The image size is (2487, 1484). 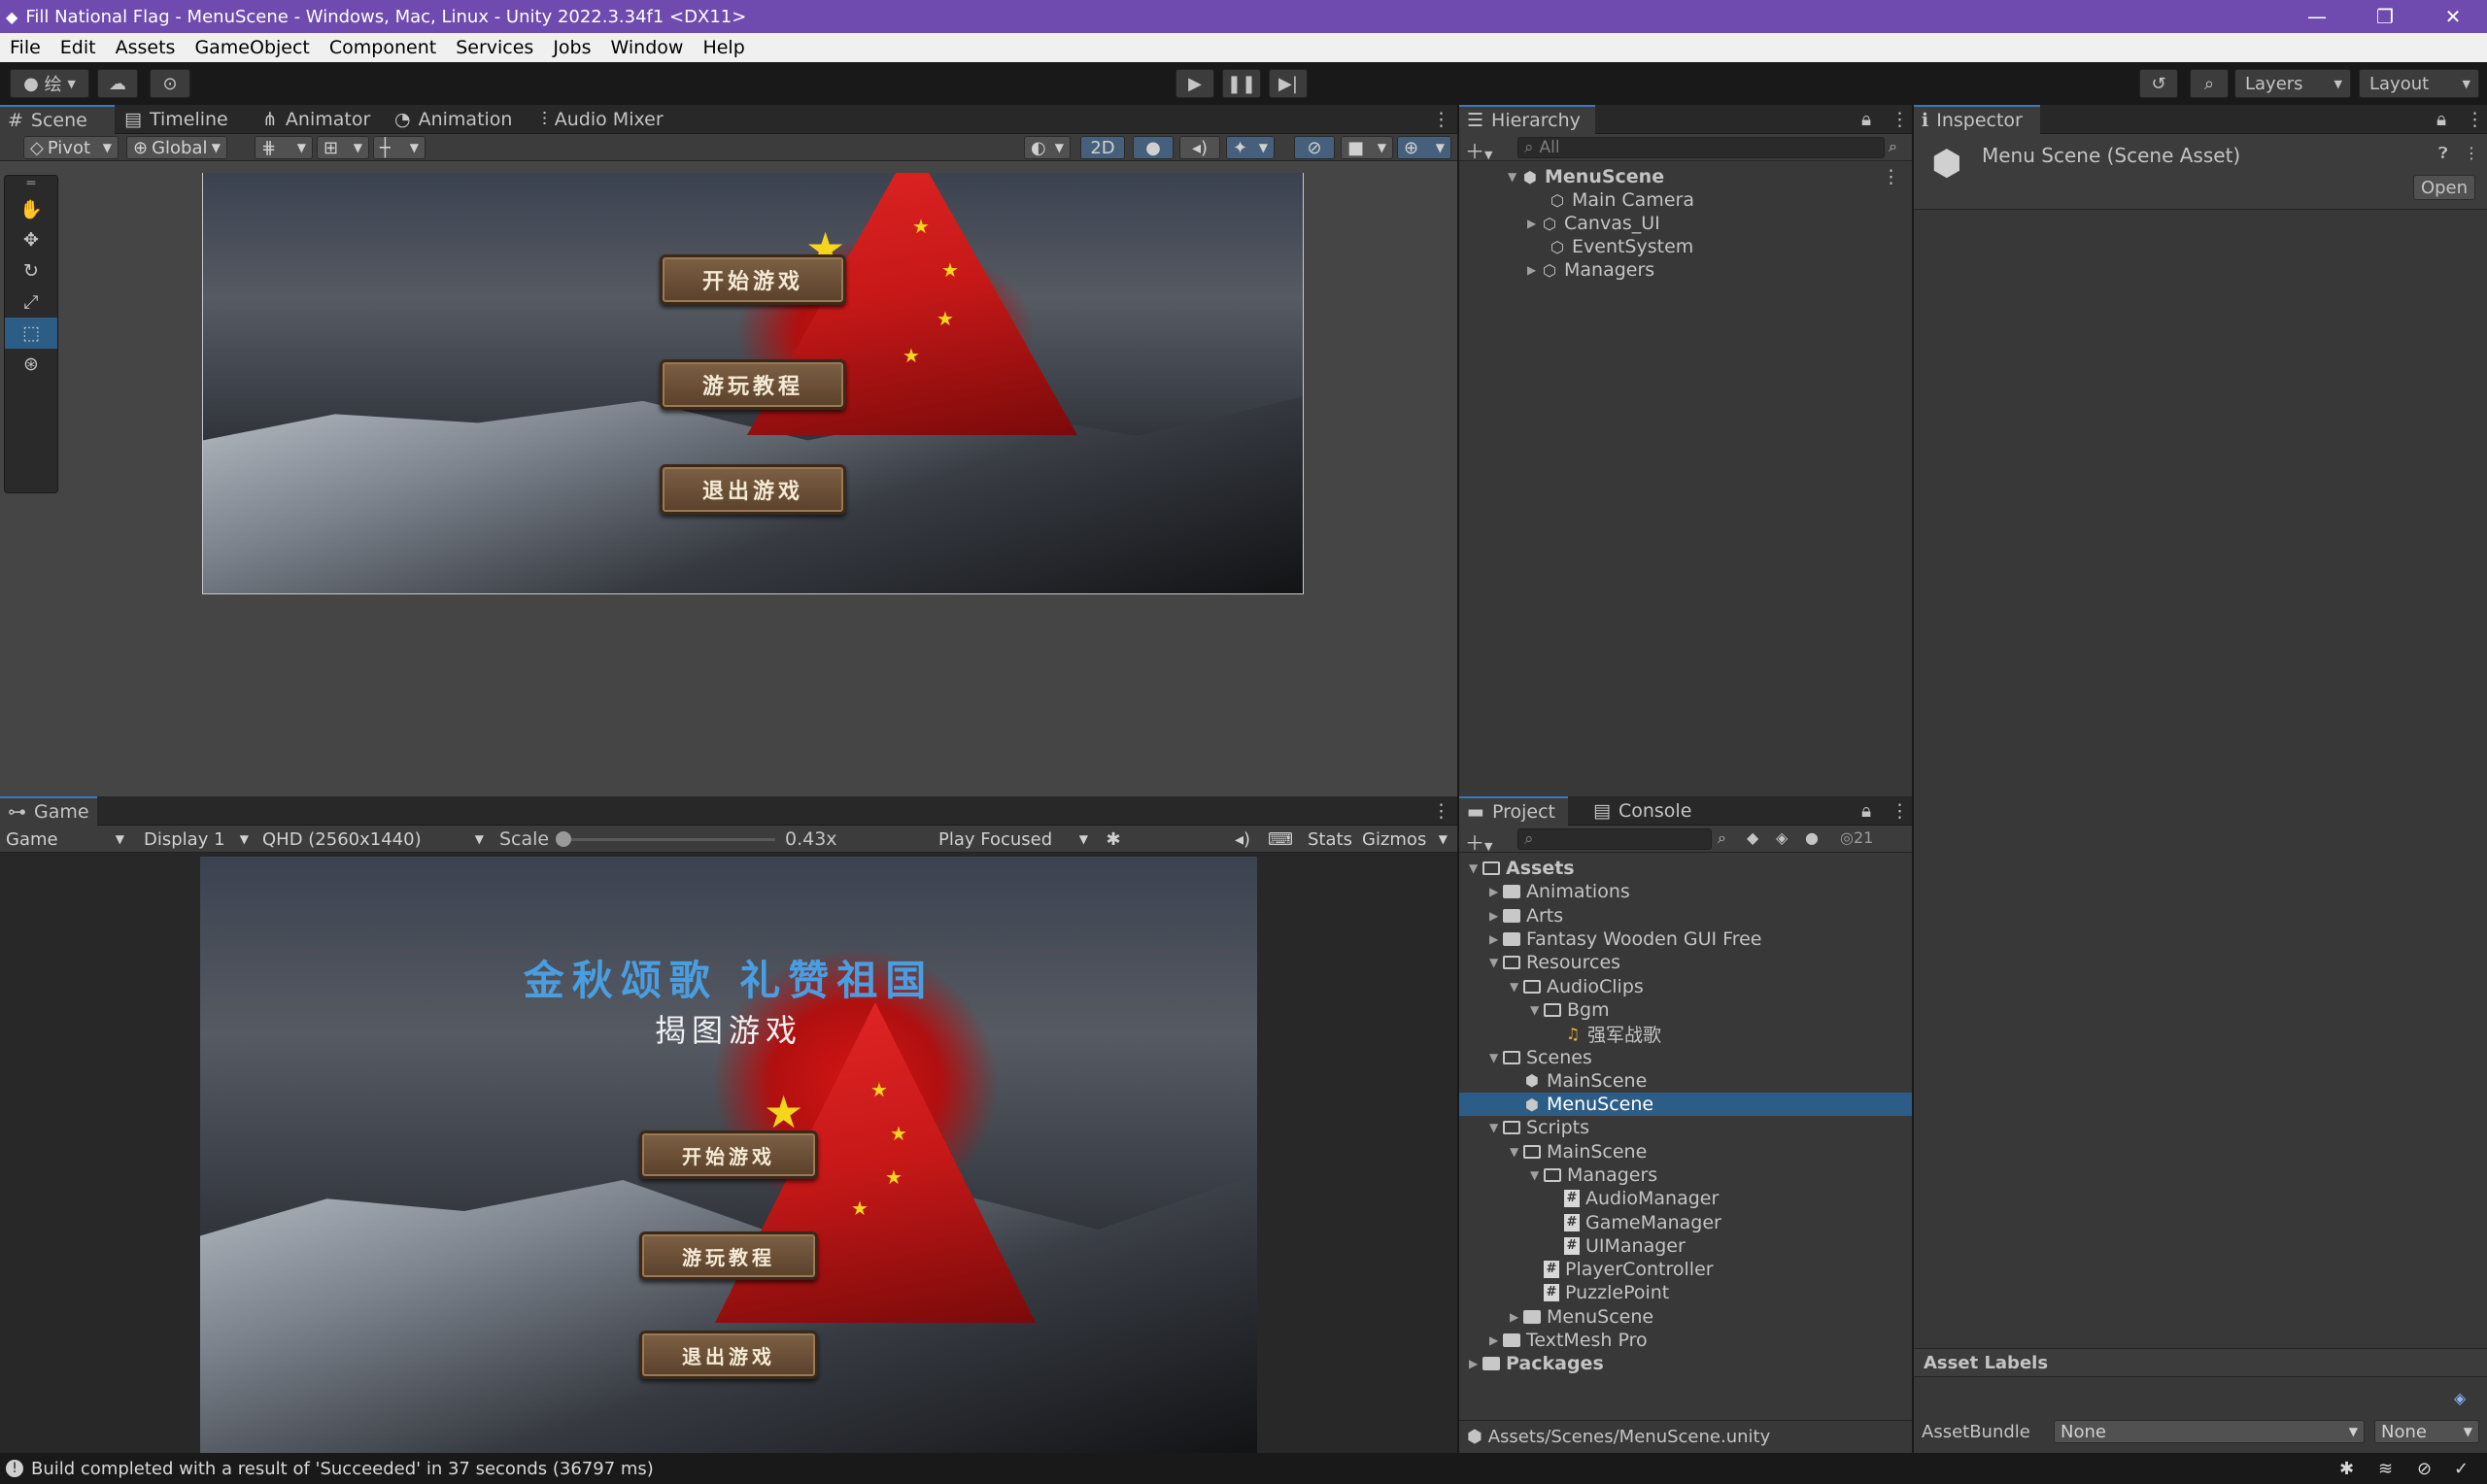 What do you see at coordinates (1896, 120) in the screenshot?
I see `hierarchy-menu: ⋮` at bounding box center [1896, 120].